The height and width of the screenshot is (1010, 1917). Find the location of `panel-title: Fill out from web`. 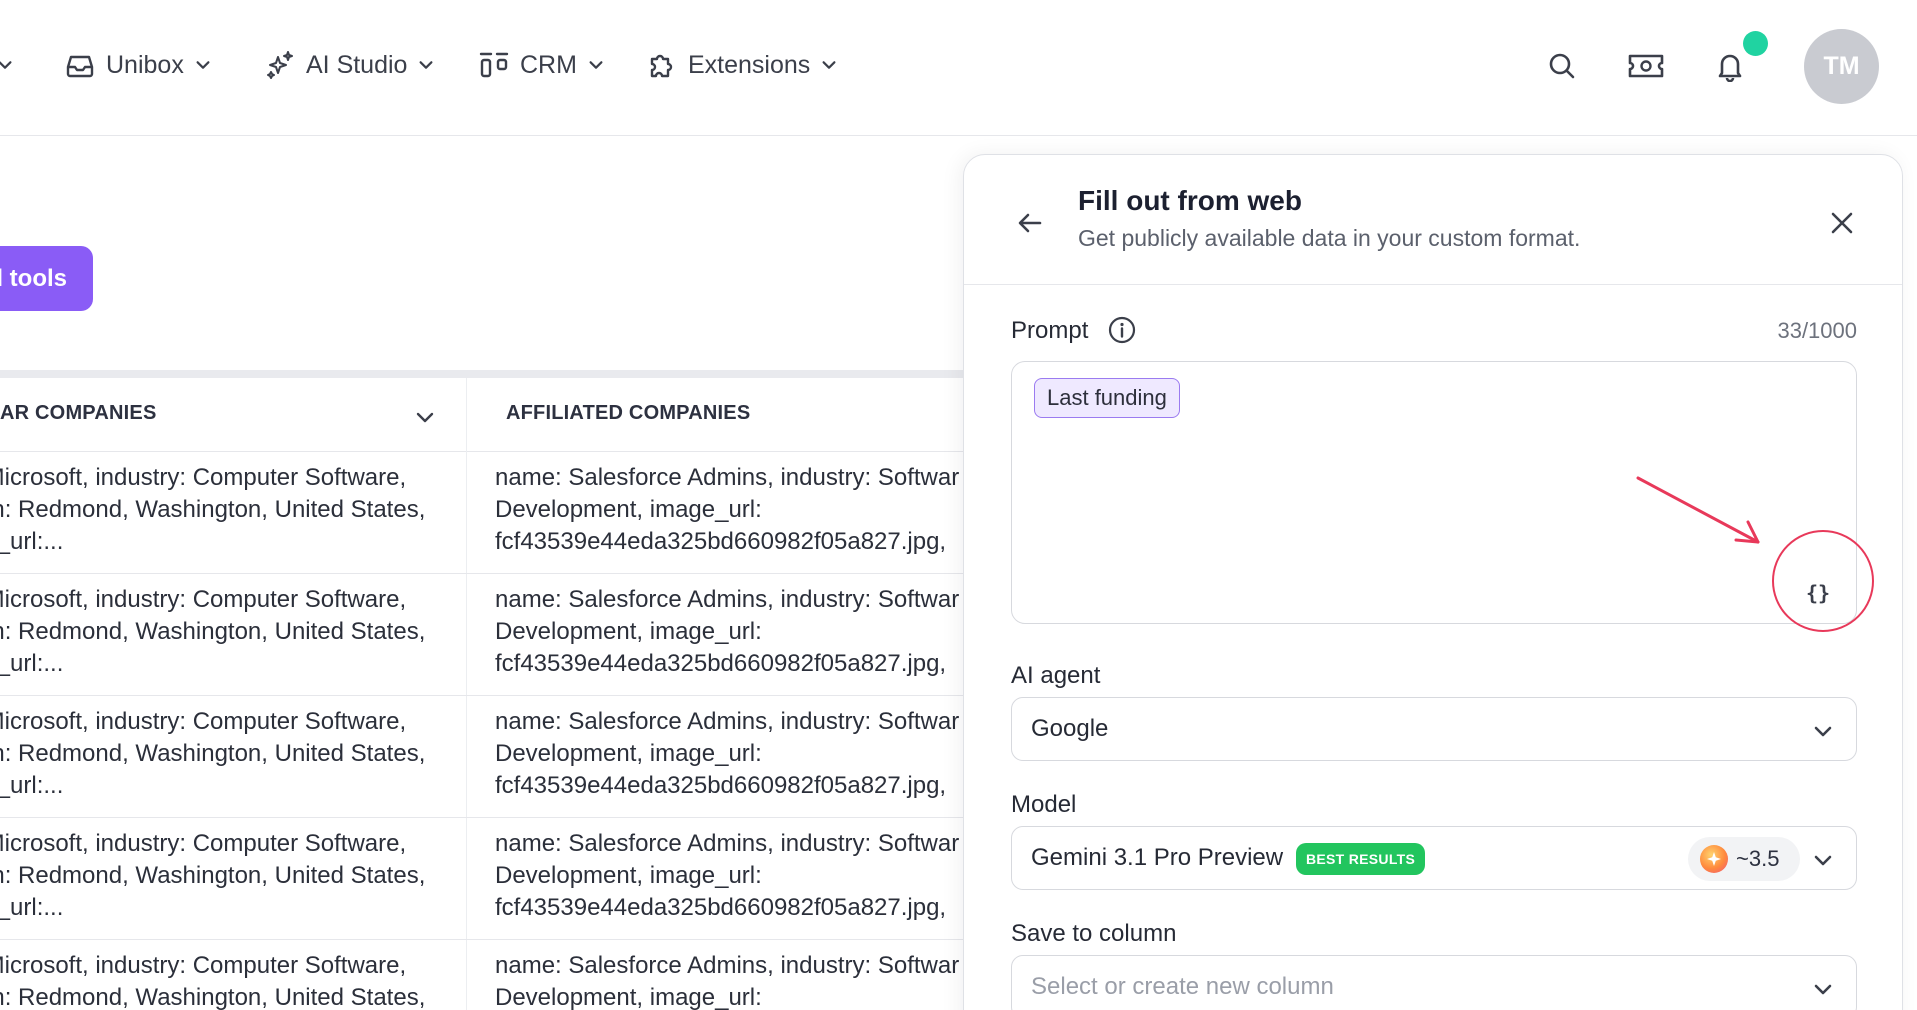

panel-title: Fill out from web is located at coordinates (1190, 200).